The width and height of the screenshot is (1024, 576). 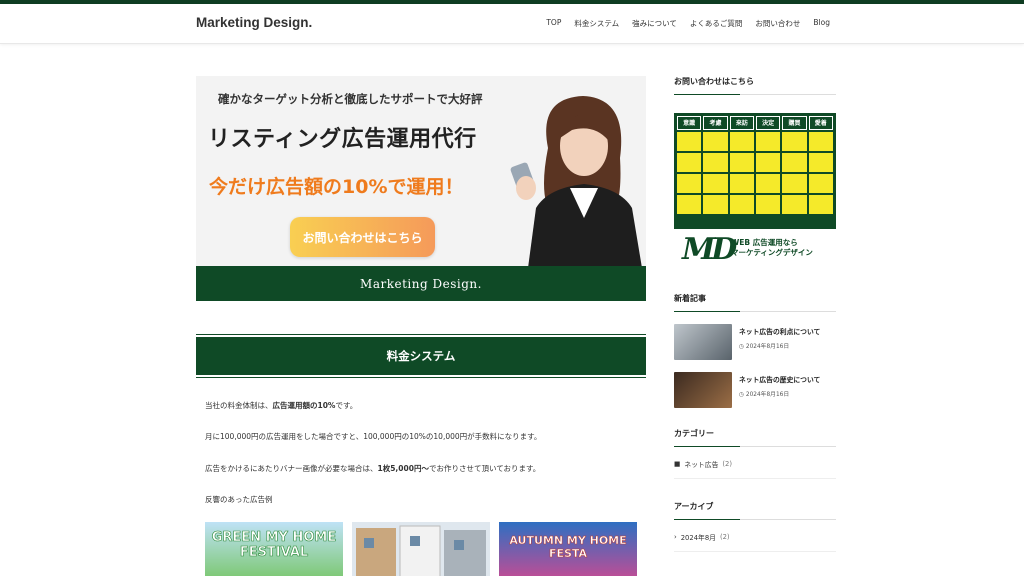 I want to click on customer-journey-grid: 意識 考慮 来訪 決定 購買 愛着, so click(x=755, y=171).